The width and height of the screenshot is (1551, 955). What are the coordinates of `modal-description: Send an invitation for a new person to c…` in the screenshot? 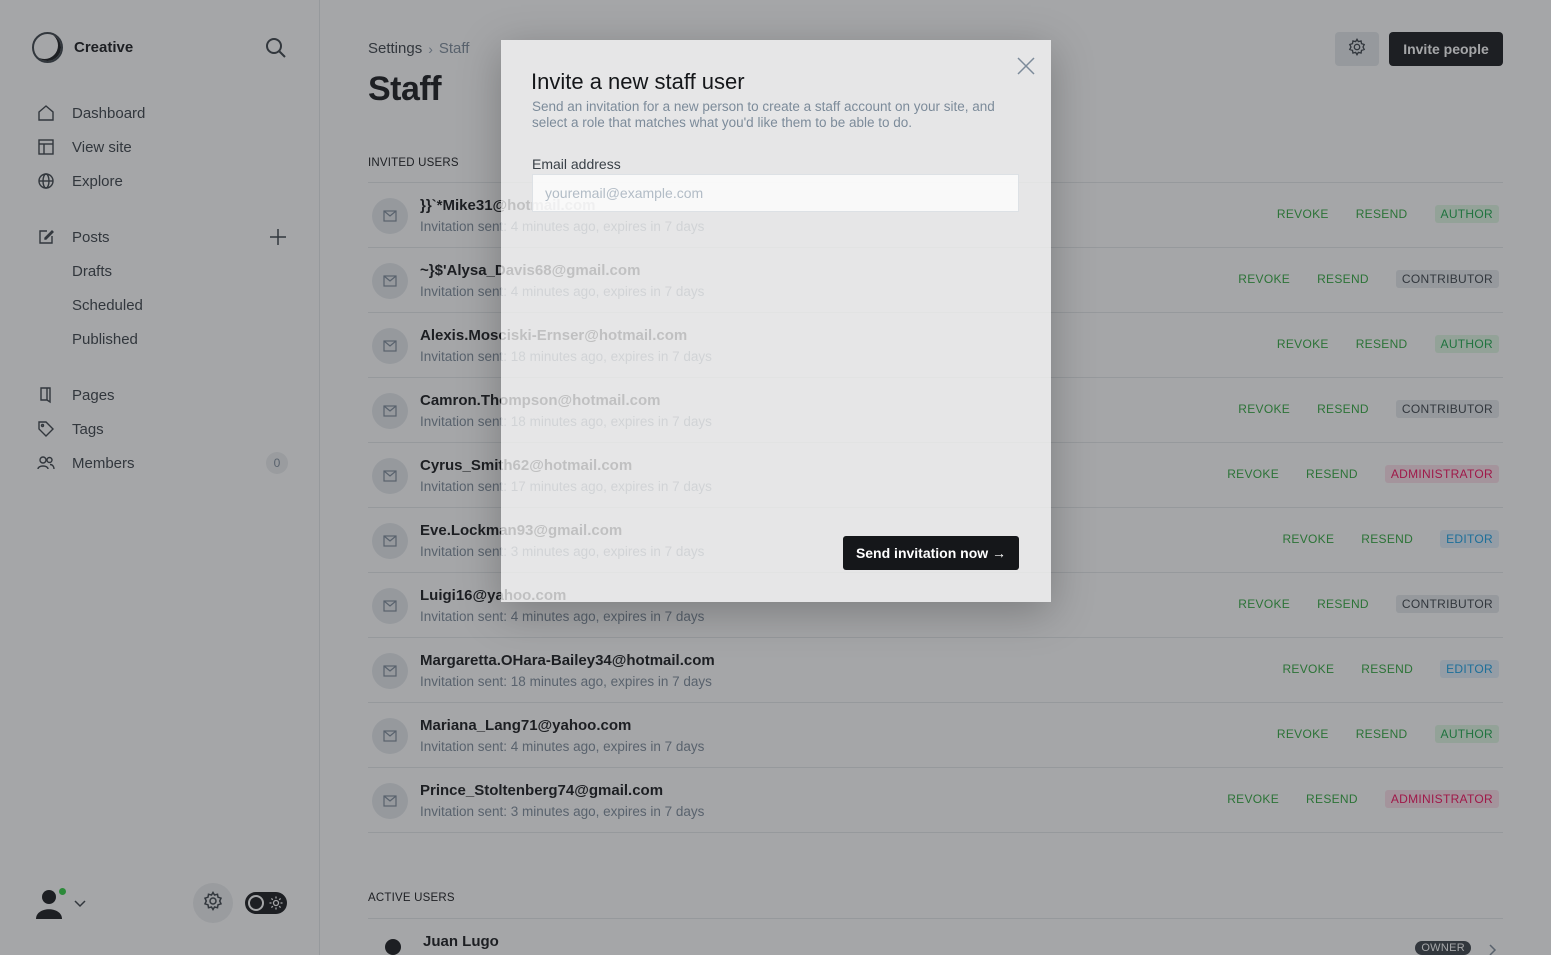 It's located at (763, 114).